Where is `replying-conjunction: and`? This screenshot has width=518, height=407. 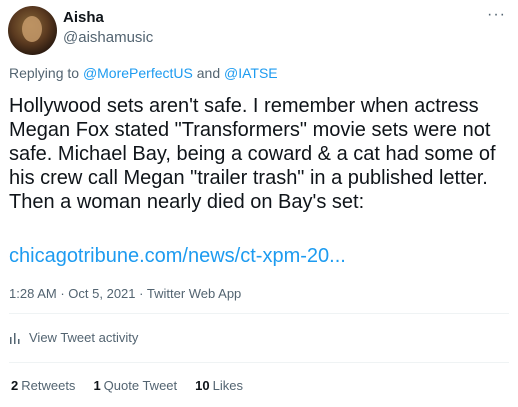
replying-conjunction: and is located at coordinates (208, 73).